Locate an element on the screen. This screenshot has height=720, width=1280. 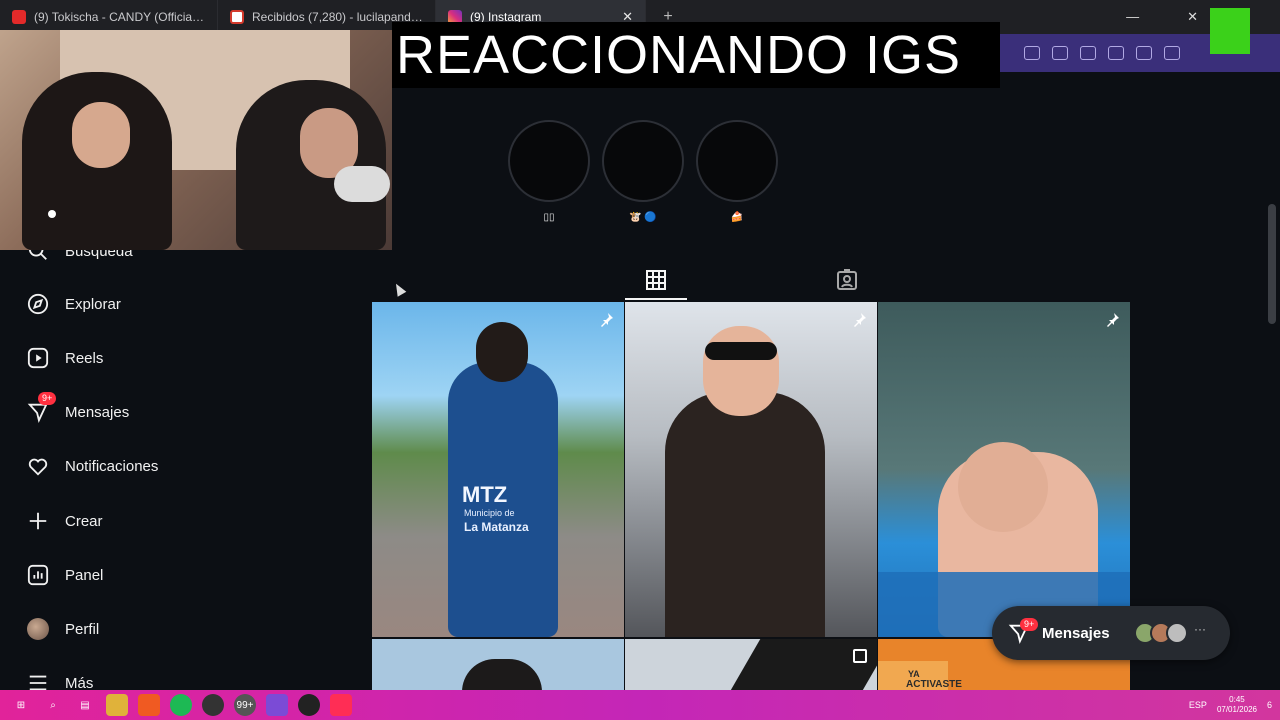
sidebar-item-dashboard: Panel is located at coordinates (64, 575).